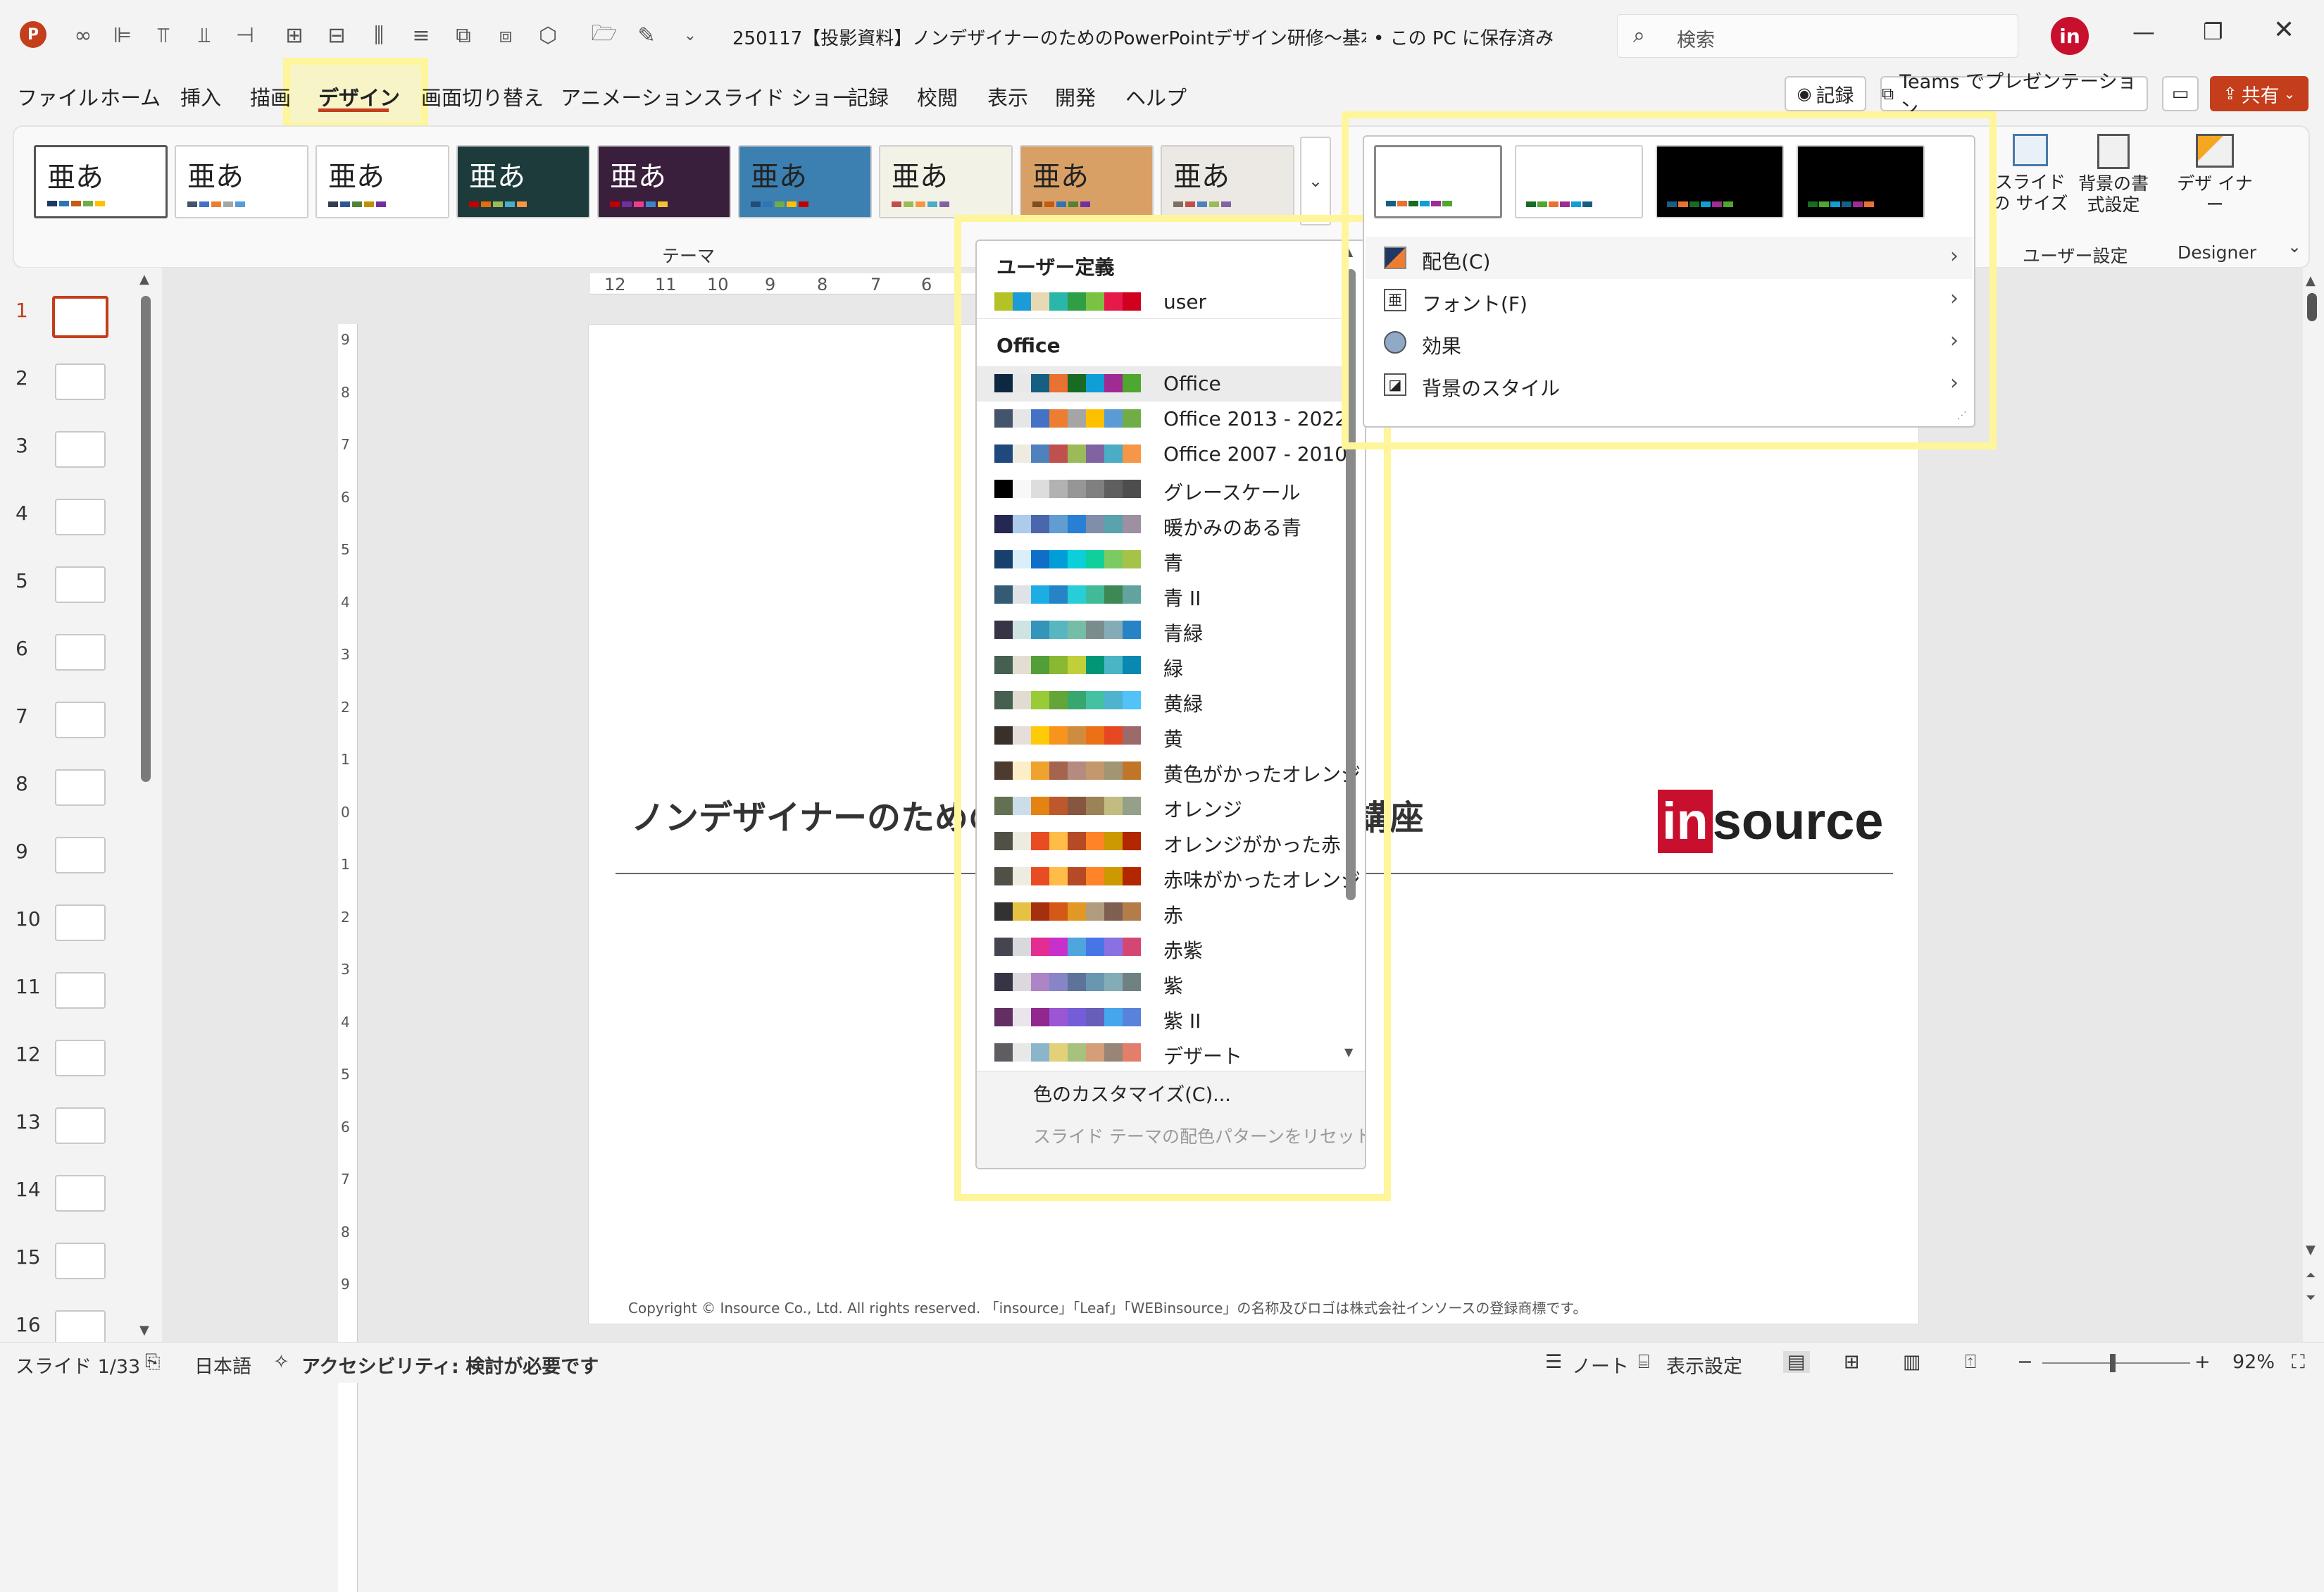  Describe the element at coordinates (1160, 490) in the screenshot. I see `color-scheme-item: グレースケール` at that location.